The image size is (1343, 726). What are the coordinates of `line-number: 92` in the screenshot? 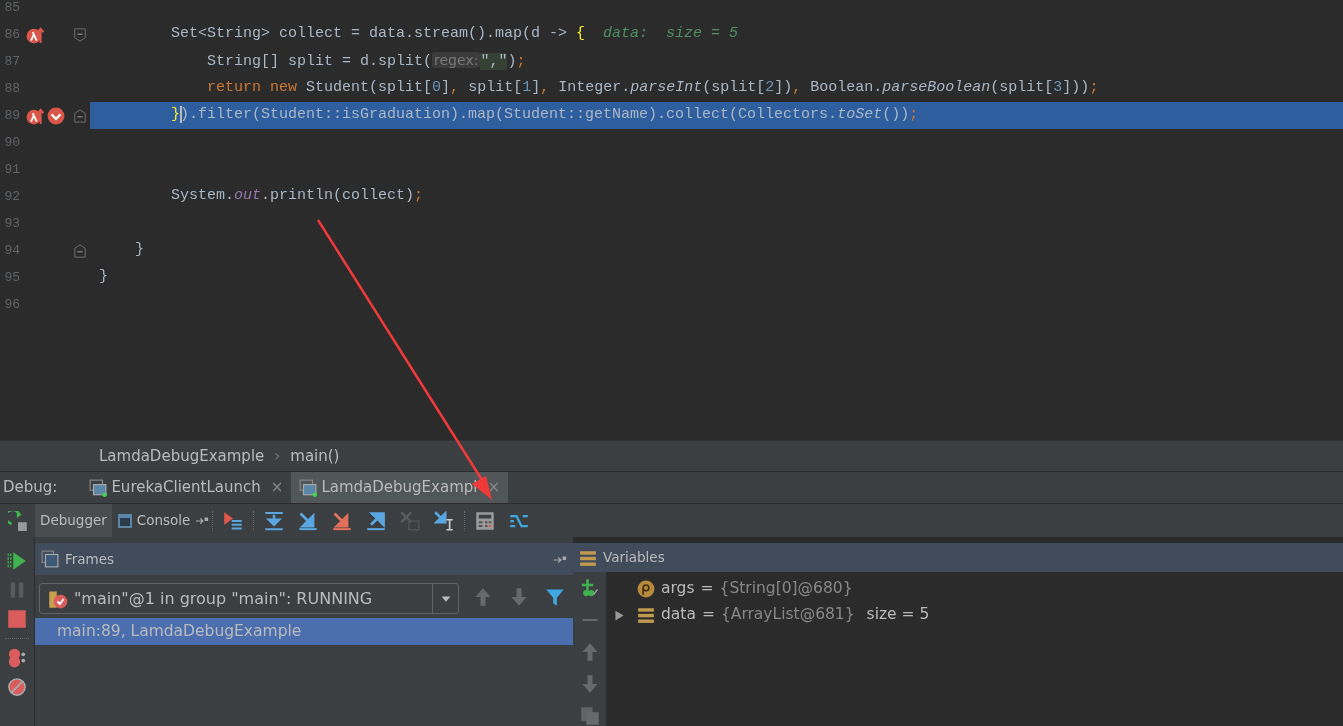 It's located at (11, 196).